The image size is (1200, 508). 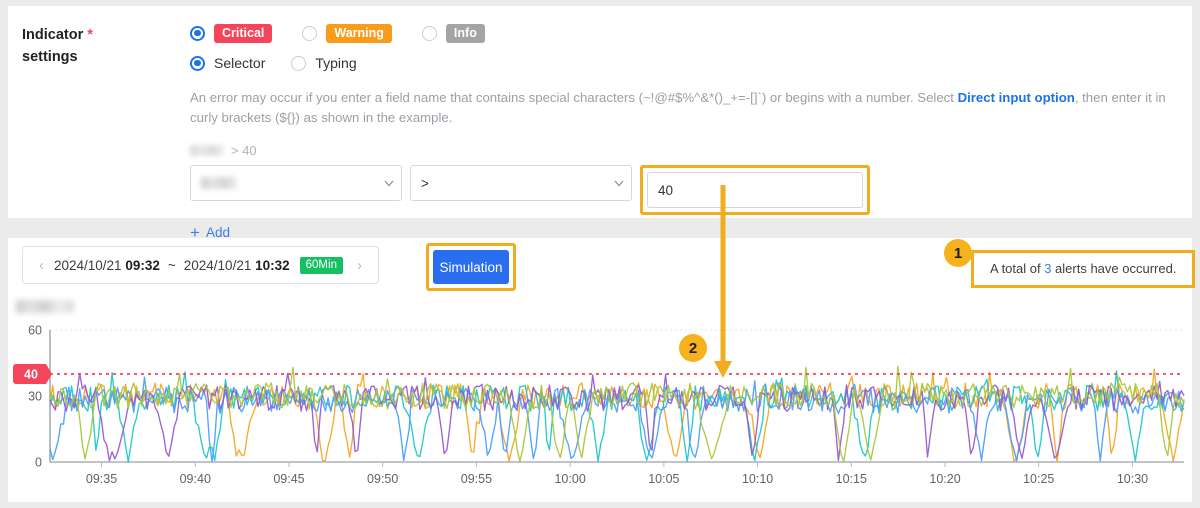 I want to click on duration-chip: 60Min, so click(x=321, y=265).